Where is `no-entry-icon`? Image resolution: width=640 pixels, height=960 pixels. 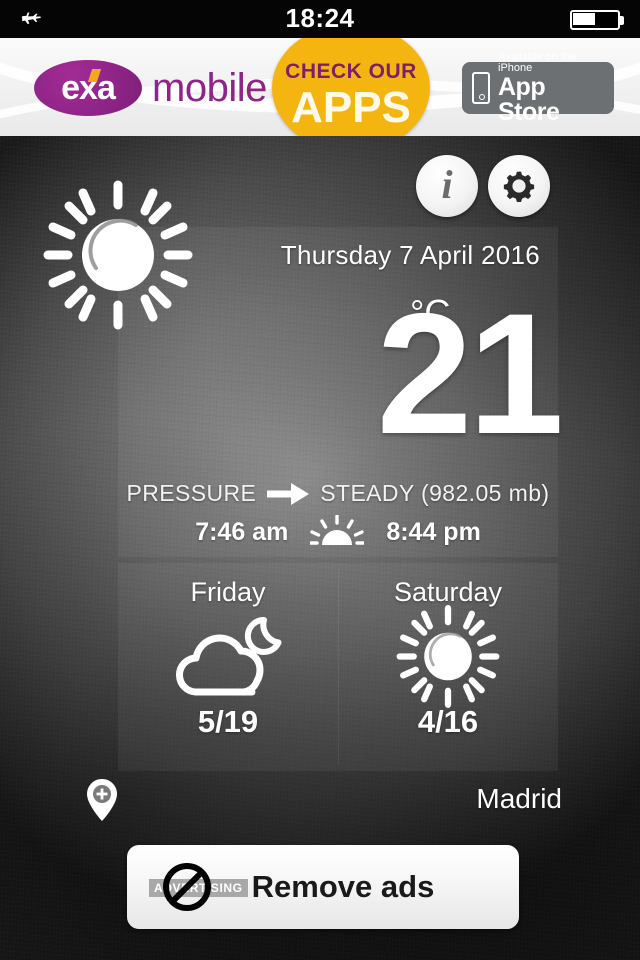 no-entry-icon is located at coordinates (187, 887).